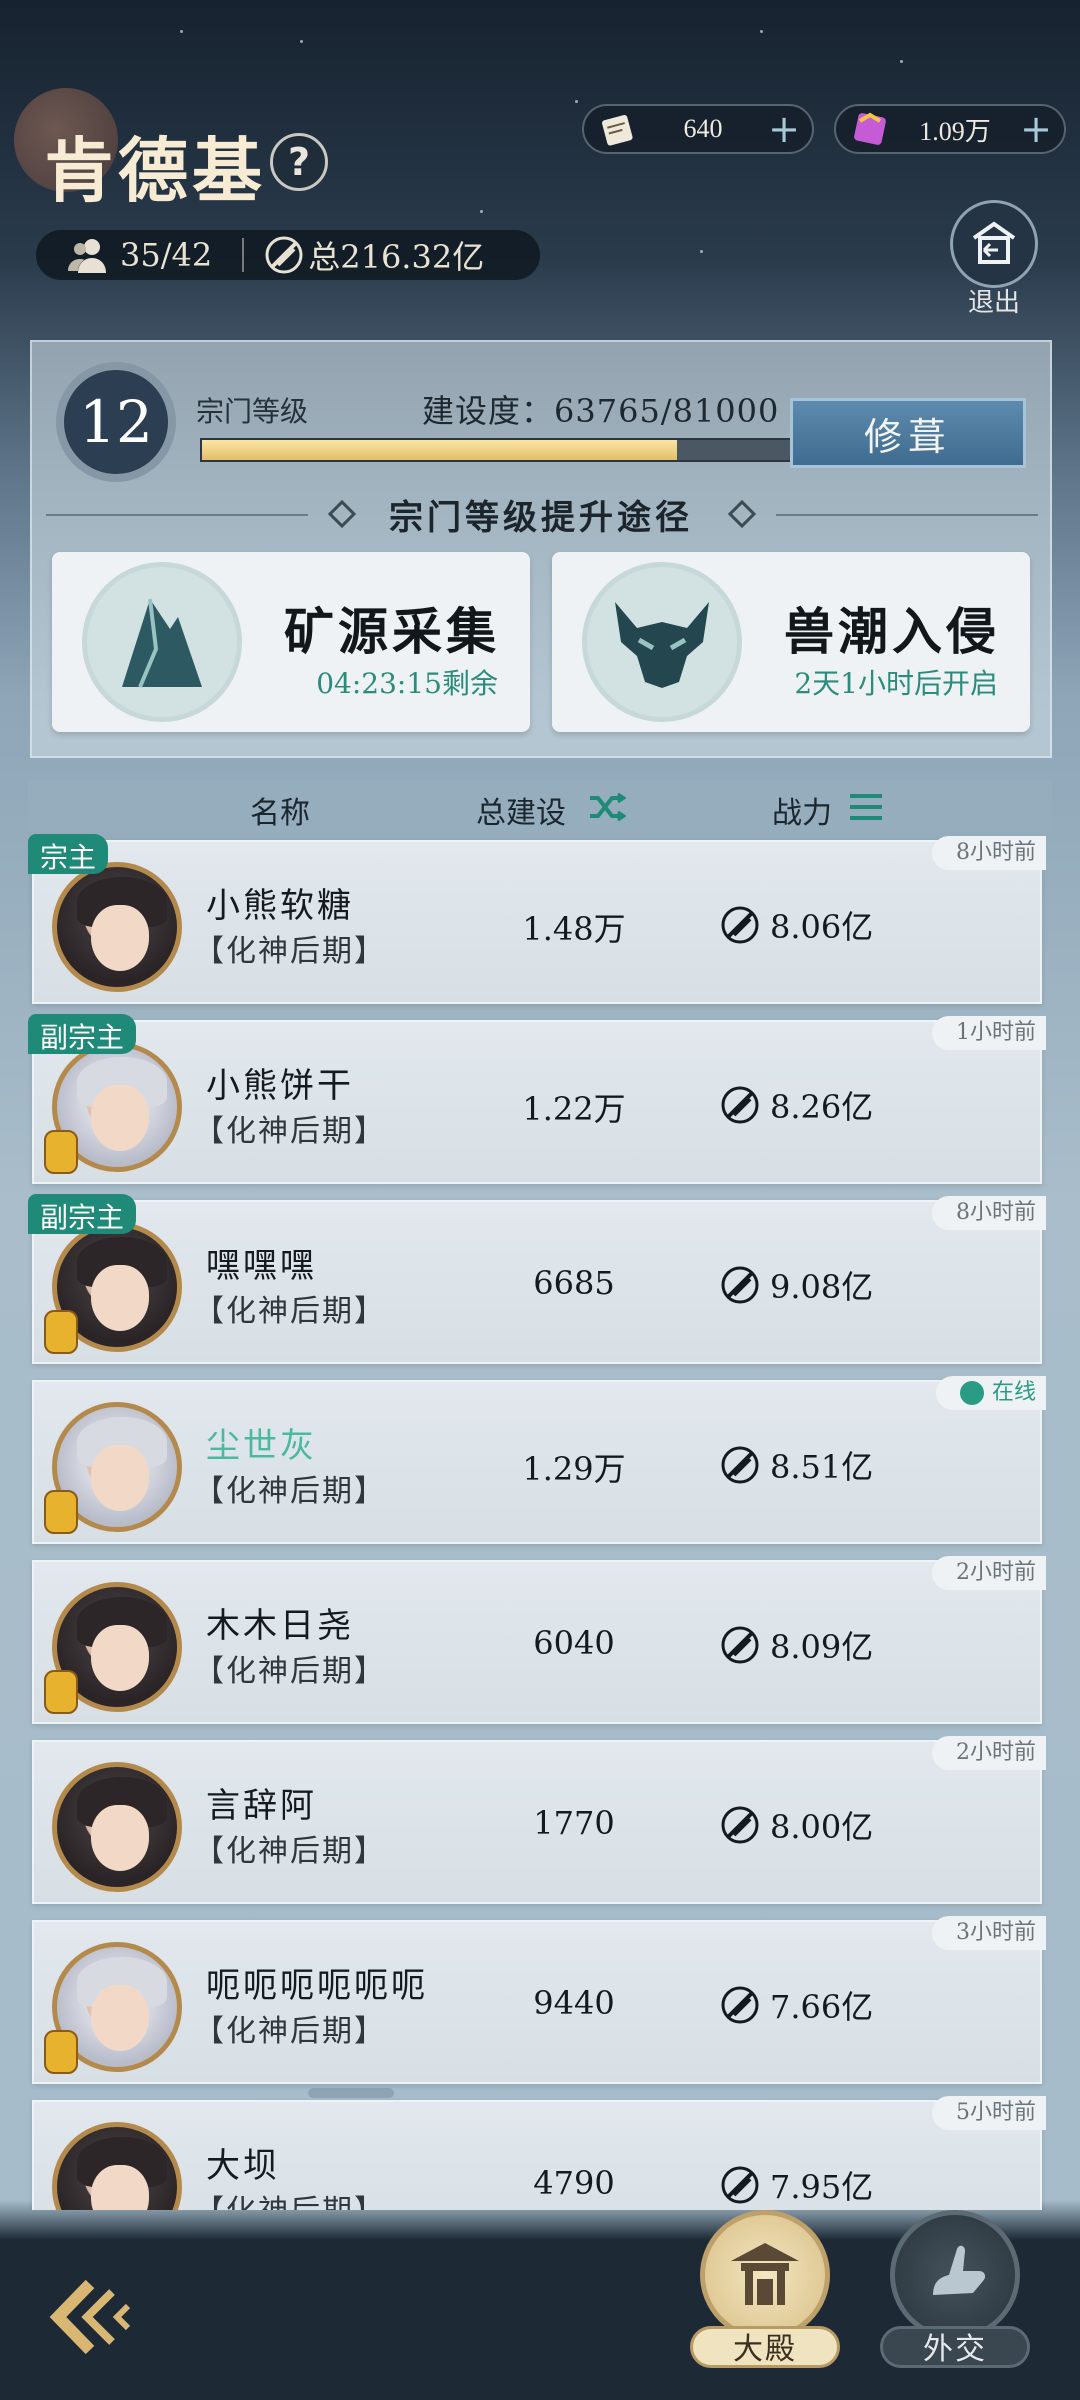  I want to click on last-seen-badge: 3小时前, so click(989, 1933).